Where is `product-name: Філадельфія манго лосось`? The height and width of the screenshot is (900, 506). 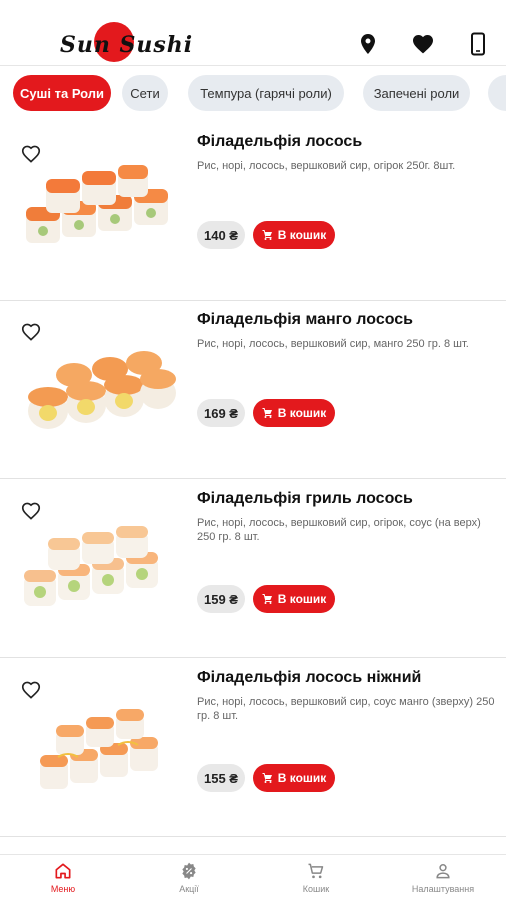
product-name: Філадельфія манго лосось is located at coordinates (305, 320).